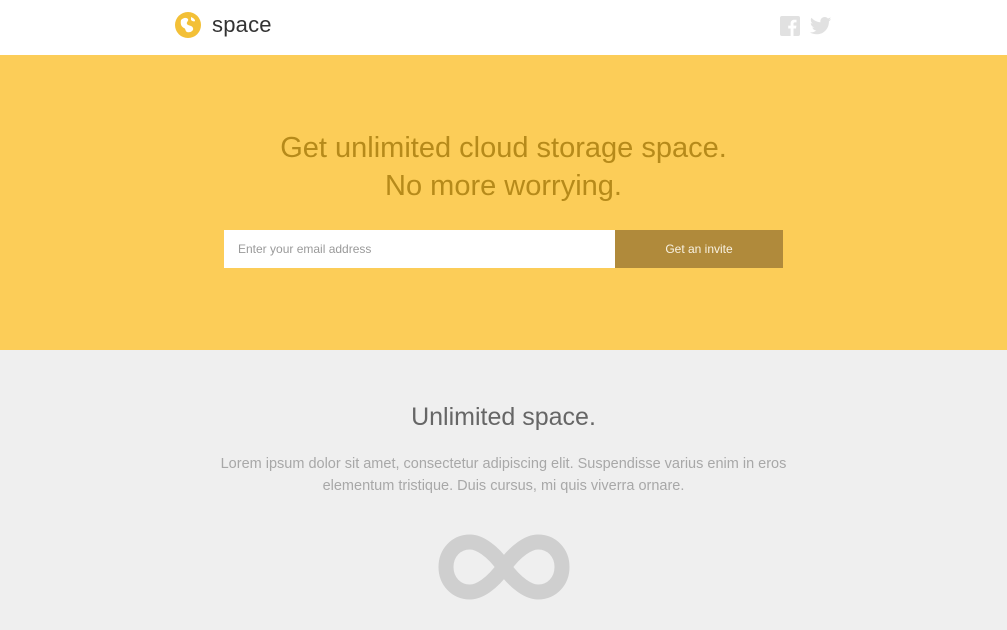 The image size is (1007, 630). Describe the element at coordinates (503, 27) in the screenshot. I see `top-header: space` at that location.